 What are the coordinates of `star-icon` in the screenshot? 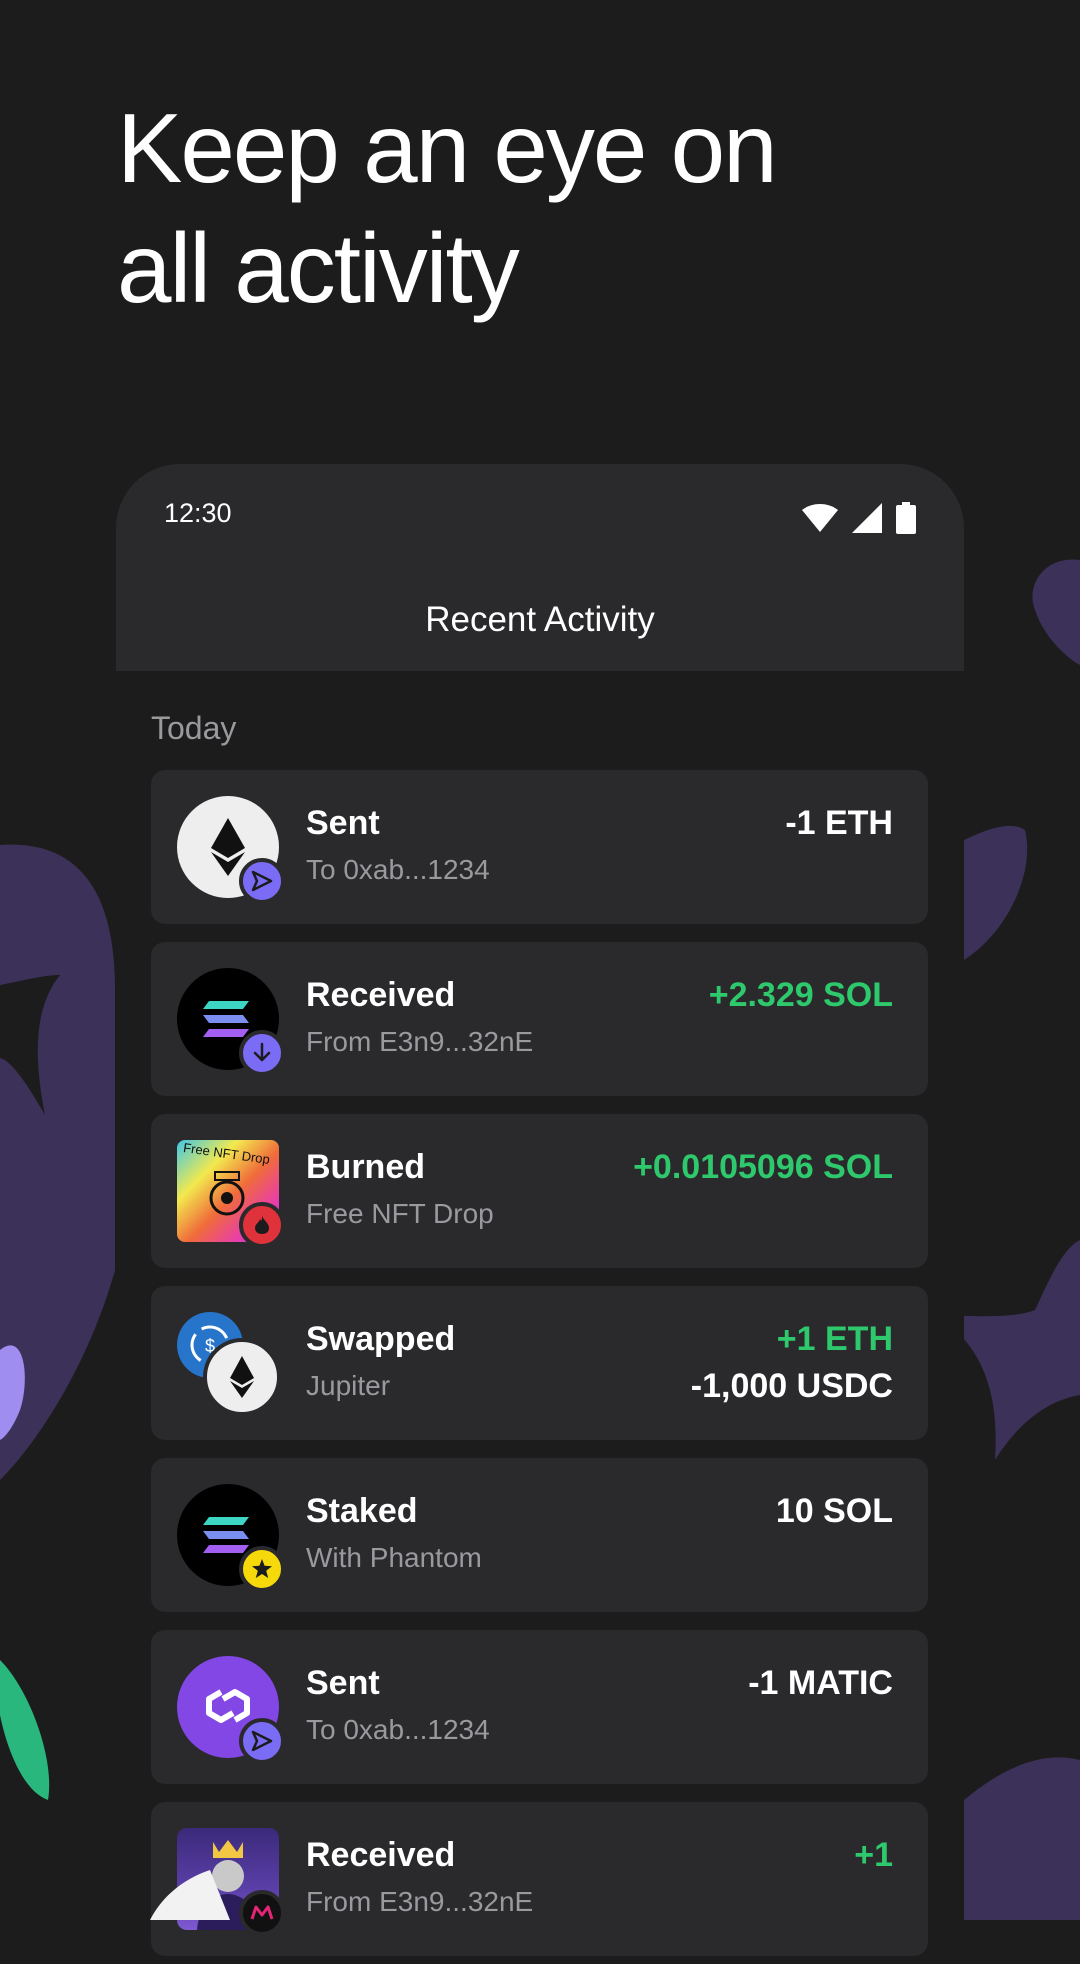 It's located at (262, 1569).